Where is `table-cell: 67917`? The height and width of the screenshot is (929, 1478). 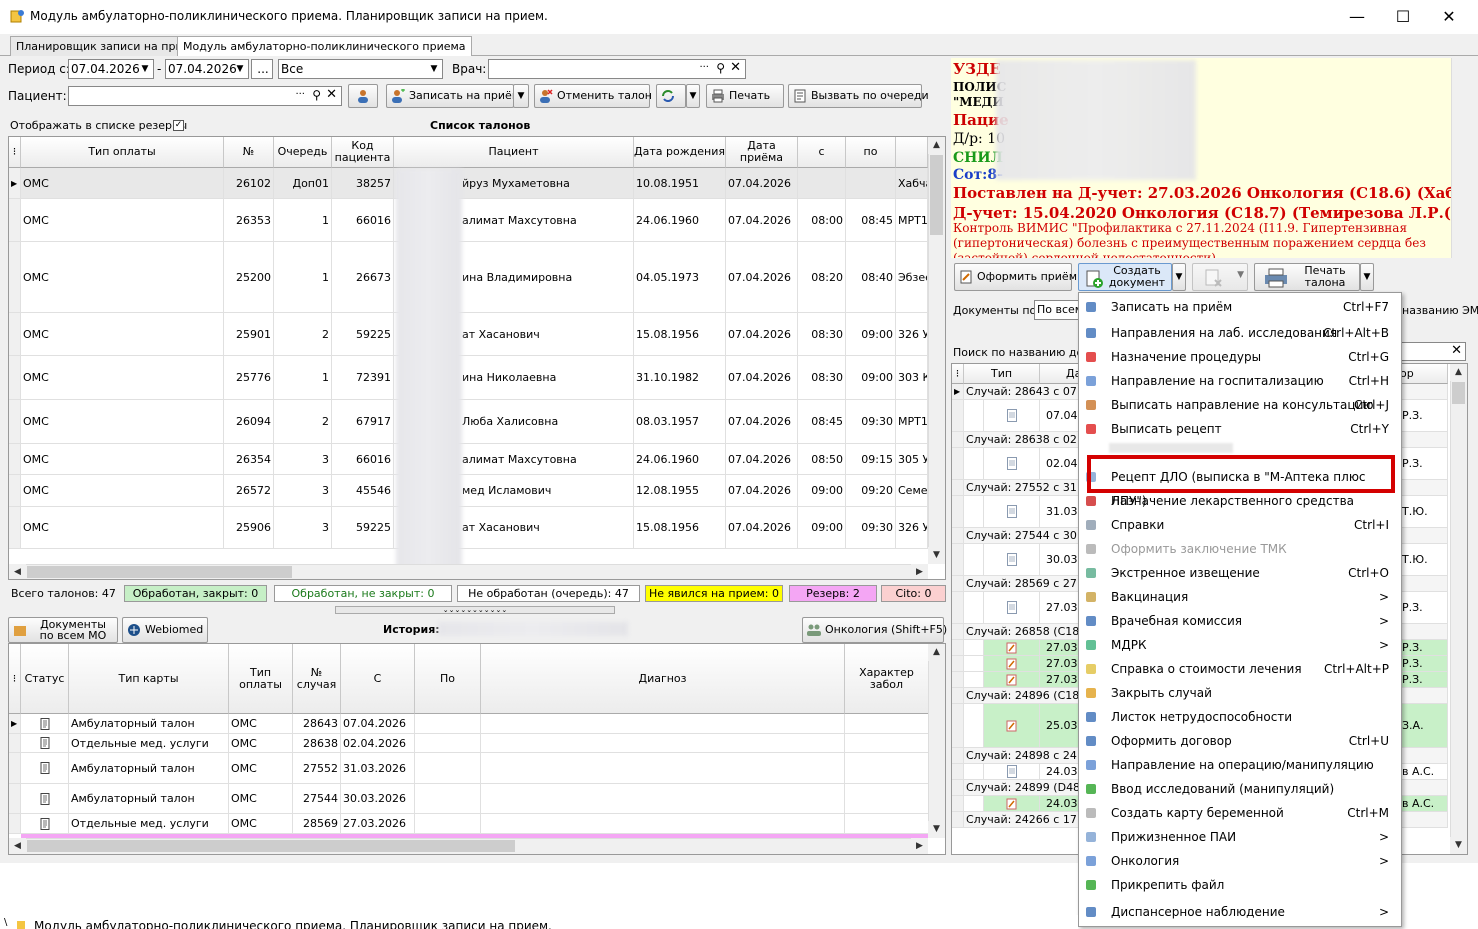
table-cell: 67917 is located at coordinates (363, 422).